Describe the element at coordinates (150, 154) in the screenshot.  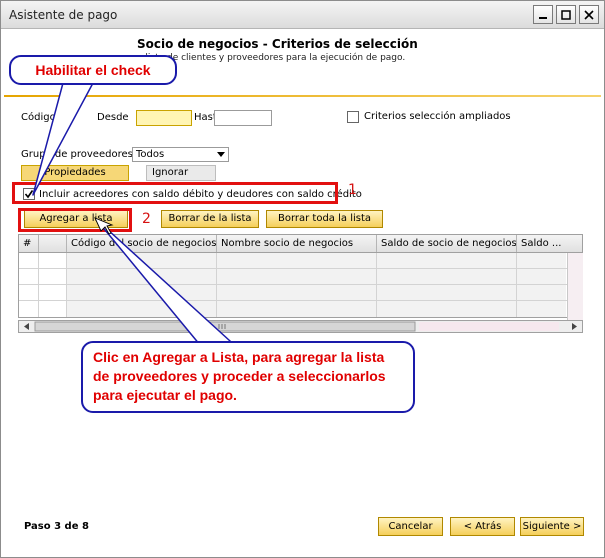
I see `grupo-dropdown-value: Todos` at that location.